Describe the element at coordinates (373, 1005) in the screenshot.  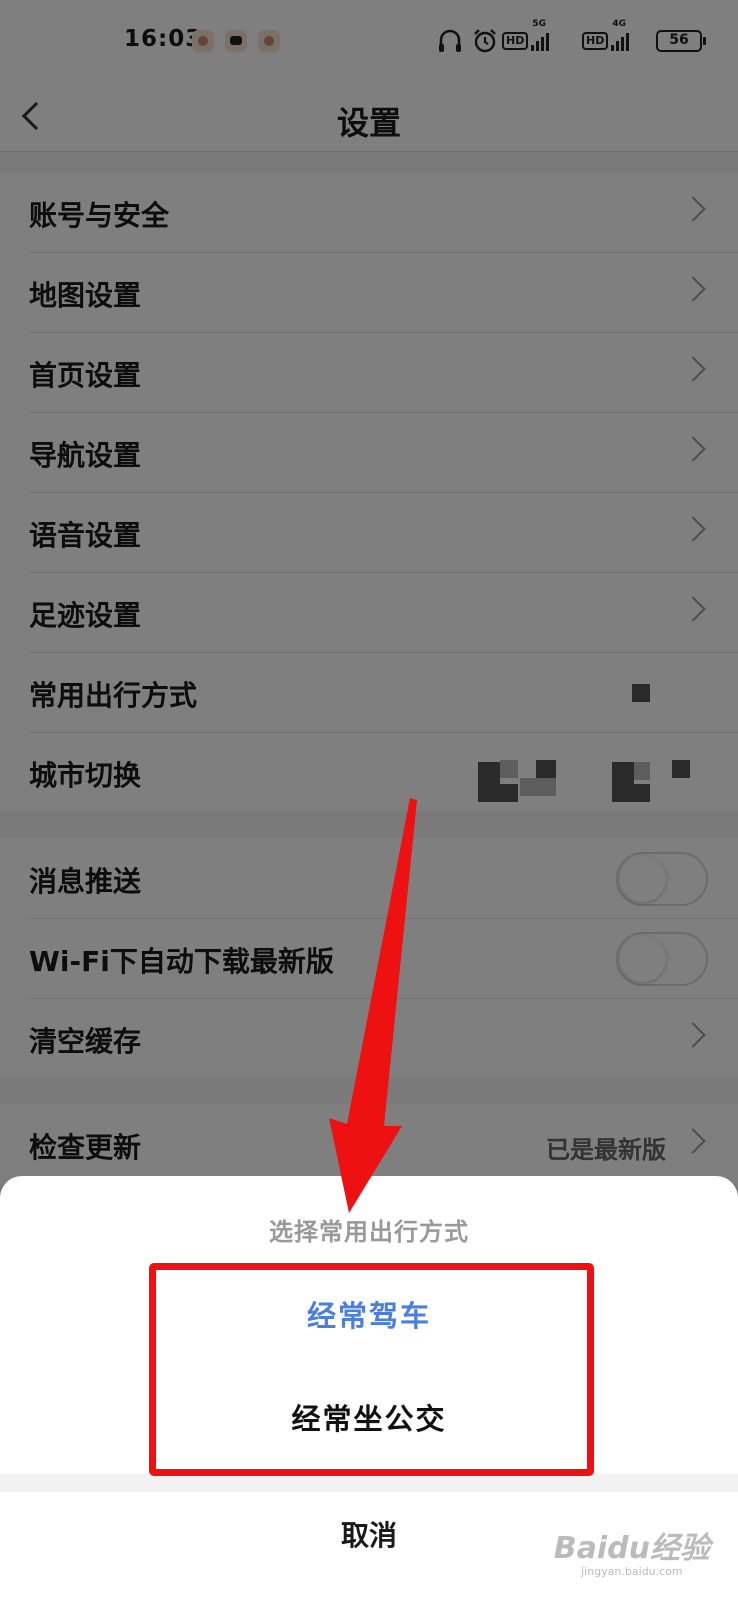
I see `annotation-arrow-icon` at that location.